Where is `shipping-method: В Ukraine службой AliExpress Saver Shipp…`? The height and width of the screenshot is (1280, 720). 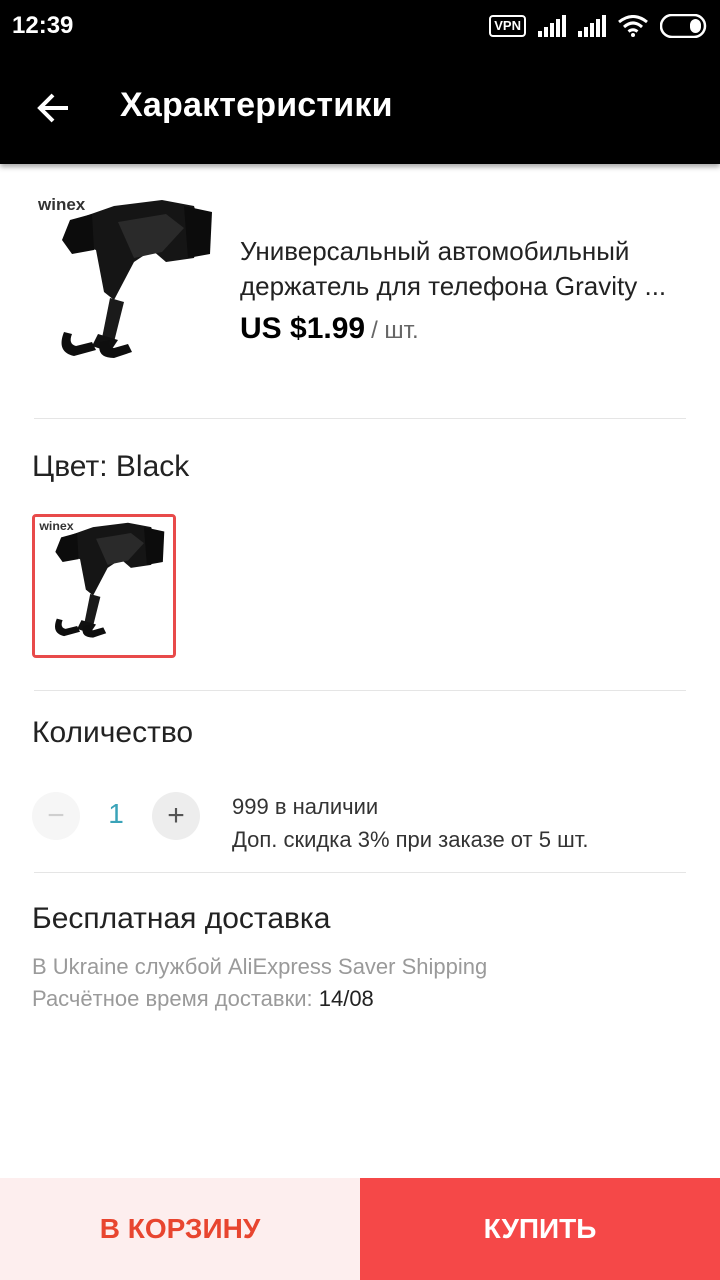 shipping-method: В Ukraine службой AliExpress Saver Shipp… is located at coordinates (260, 966).